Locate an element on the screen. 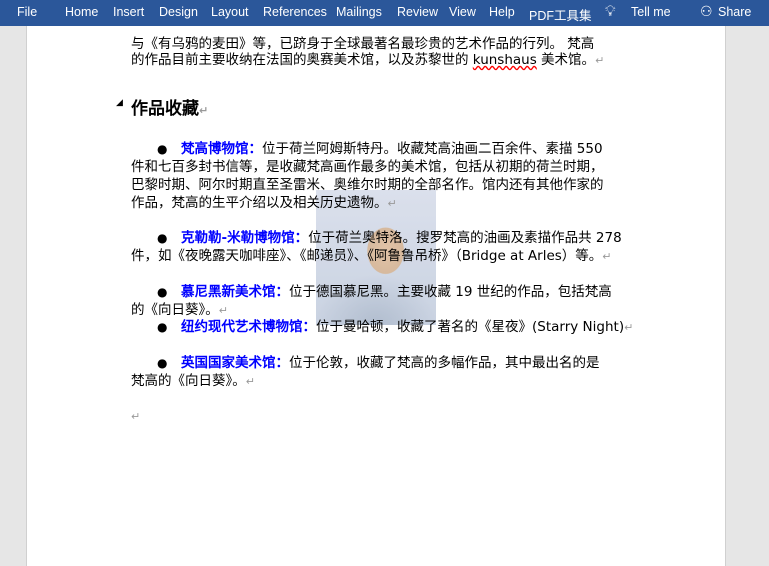  tab-file: File is located at coordinates (27, 12).